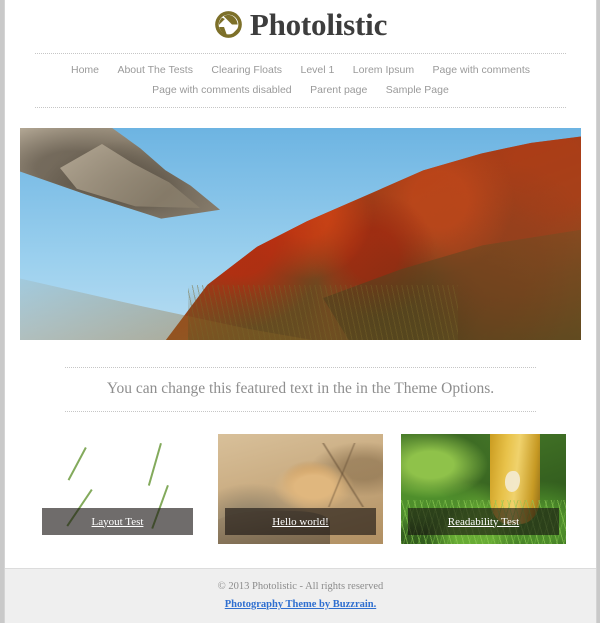 This screenshot has width=600, height=623. I want to click on nav-link-clearing-floats: Clearing Floats, so click(246, 70).